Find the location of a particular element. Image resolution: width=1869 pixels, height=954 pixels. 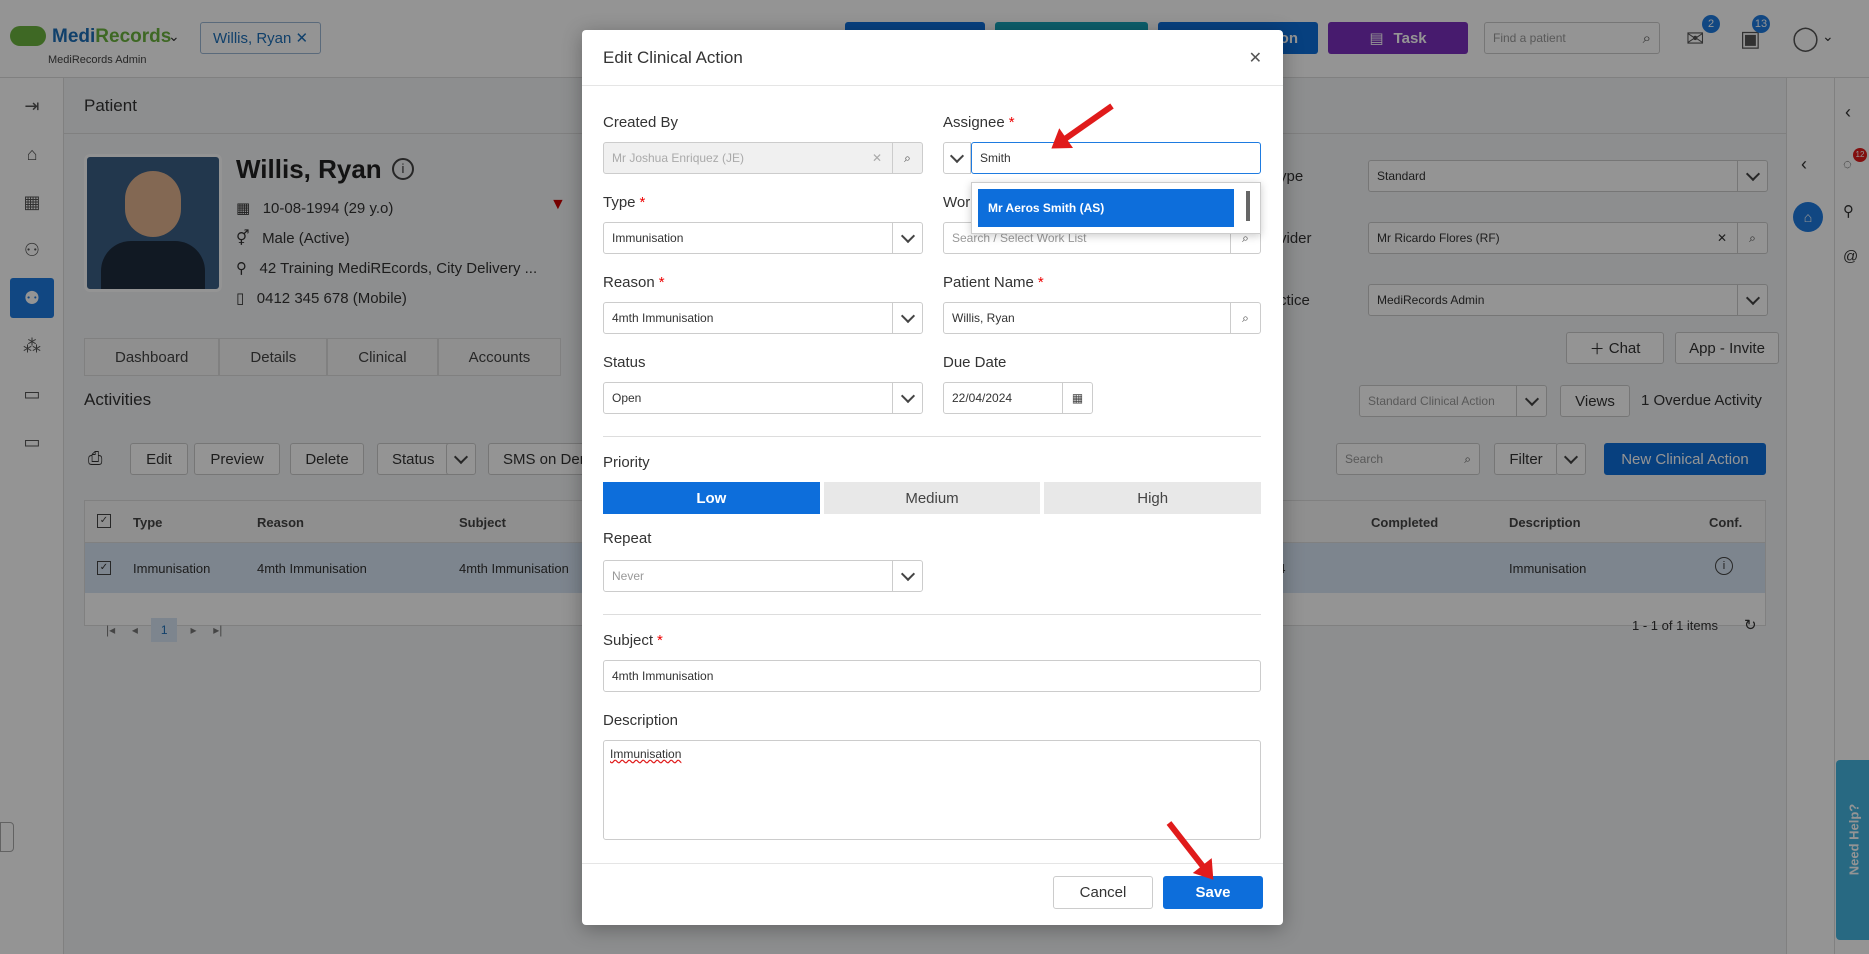

reason-label: Reason * is located at coordinates (634, 282).